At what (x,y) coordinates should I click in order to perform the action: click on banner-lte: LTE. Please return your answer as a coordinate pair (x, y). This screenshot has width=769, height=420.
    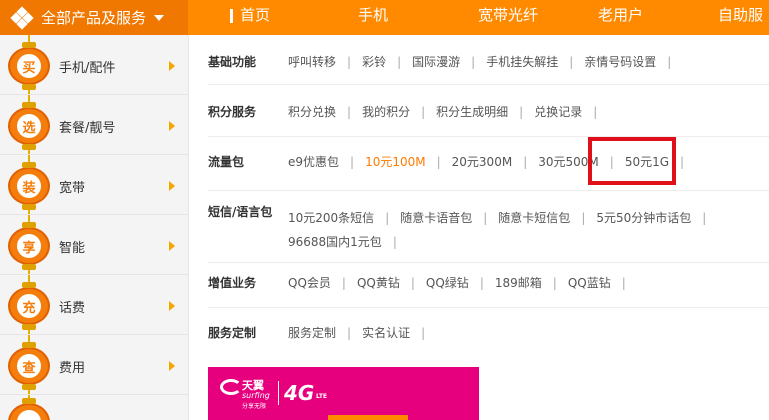
    Looking at the image, I should click on (322, 396).